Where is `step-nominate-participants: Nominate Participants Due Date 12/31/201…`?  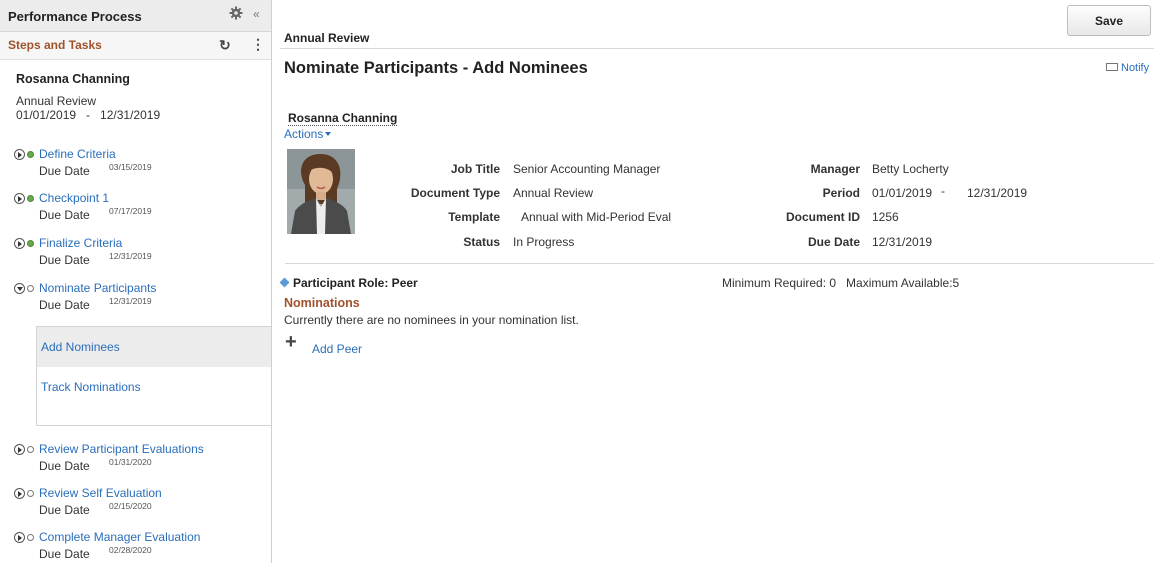
step-nominate-participants: Nominate Participants Due Date 12/31/201… is located at coordinates (139, 299).